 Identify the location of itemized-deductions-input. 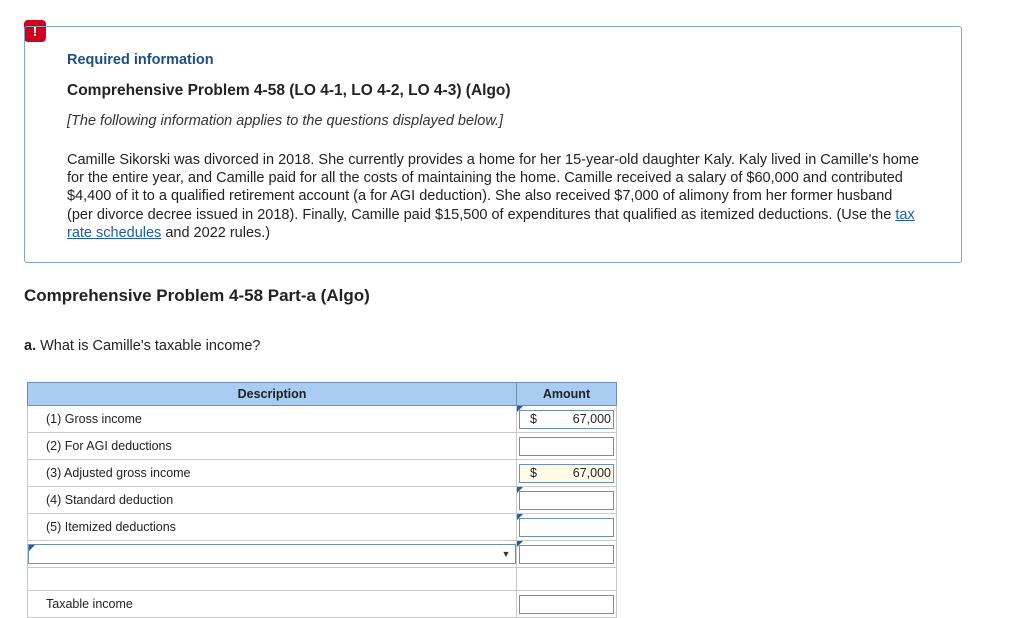
(566, 527).